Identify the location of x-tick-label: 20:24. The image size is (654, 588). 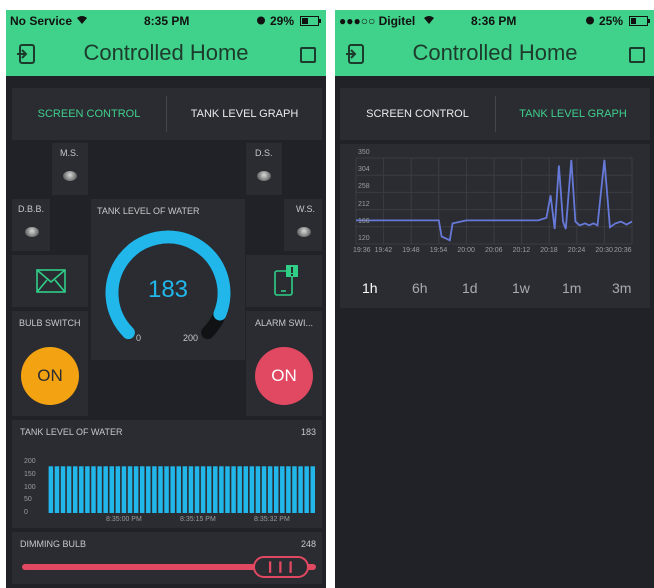
(576, 250).